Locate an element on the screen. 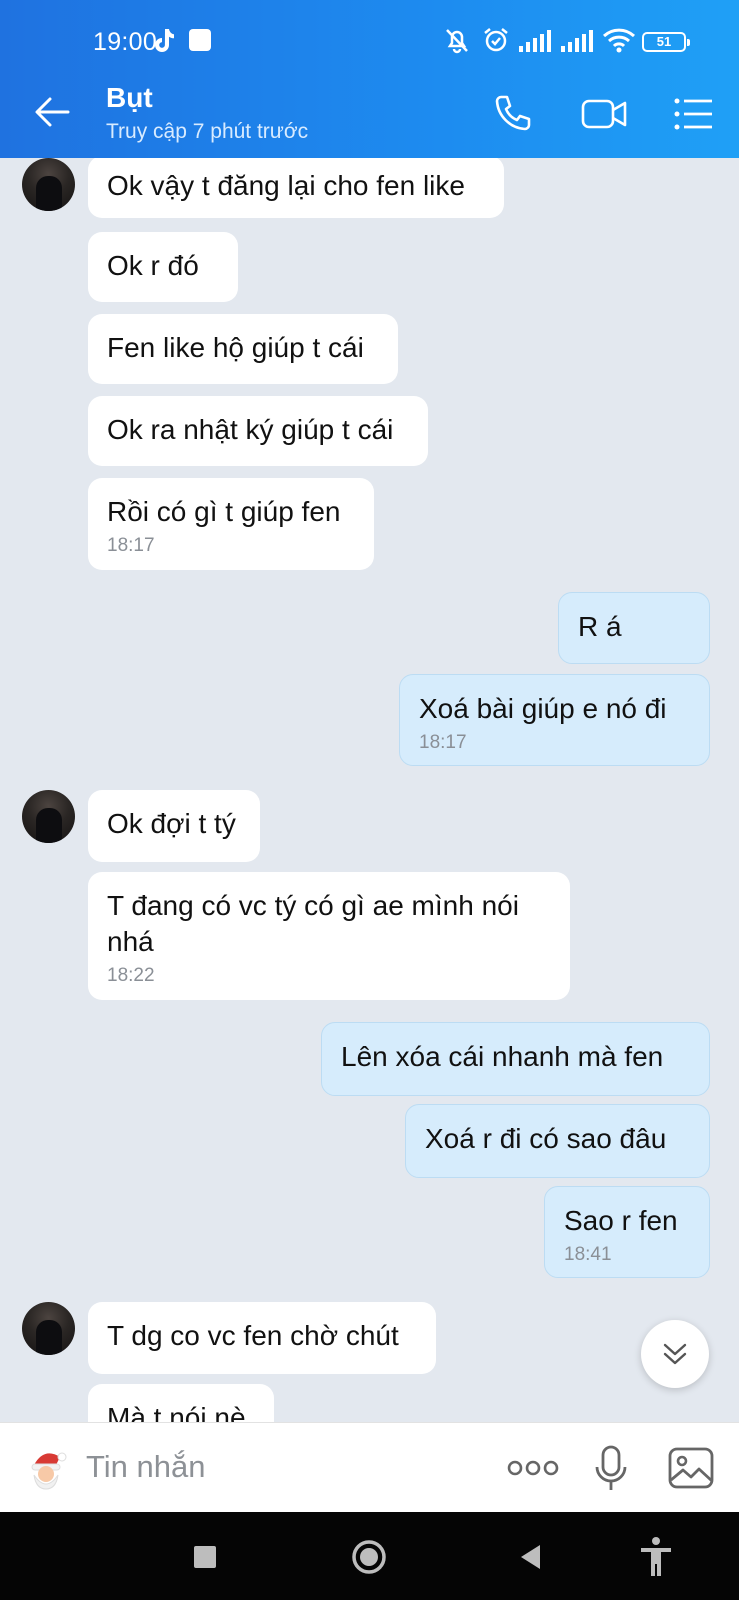 This screenshot has width=739, height=1600. system-nav-bar is located at coordinates (369, 1556).